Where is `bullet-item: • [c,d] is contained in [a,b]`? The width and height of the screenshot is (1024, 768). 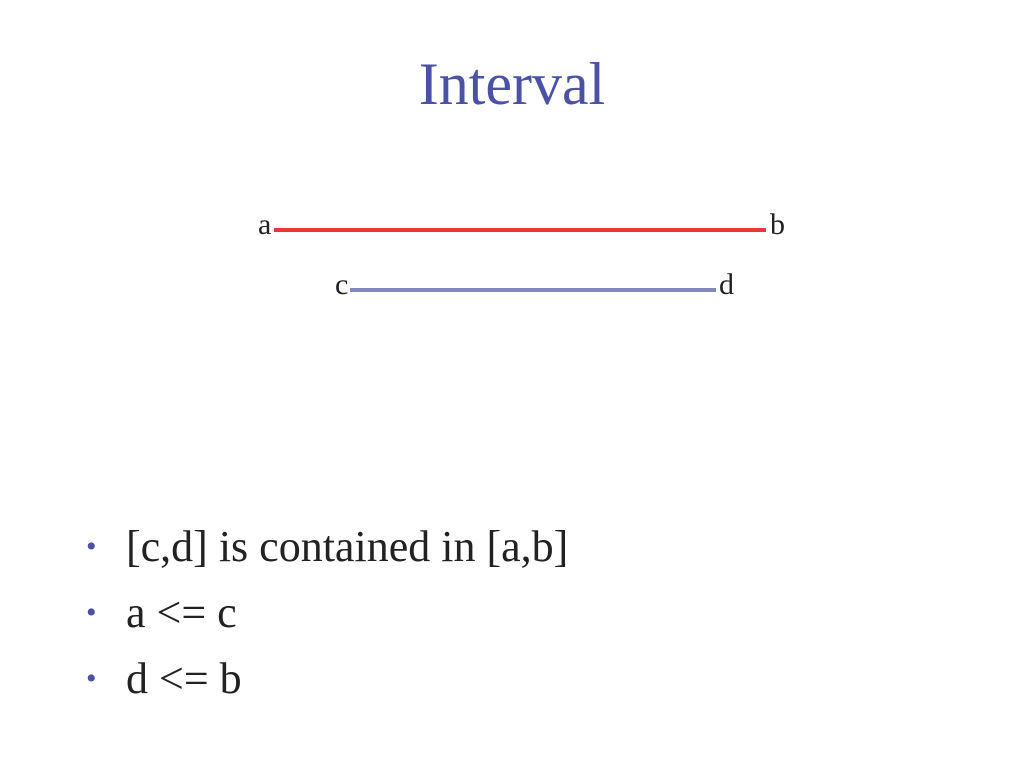
bullet-item: • [c,d] is contained in [a,b] is located at coordinates (327, 551).